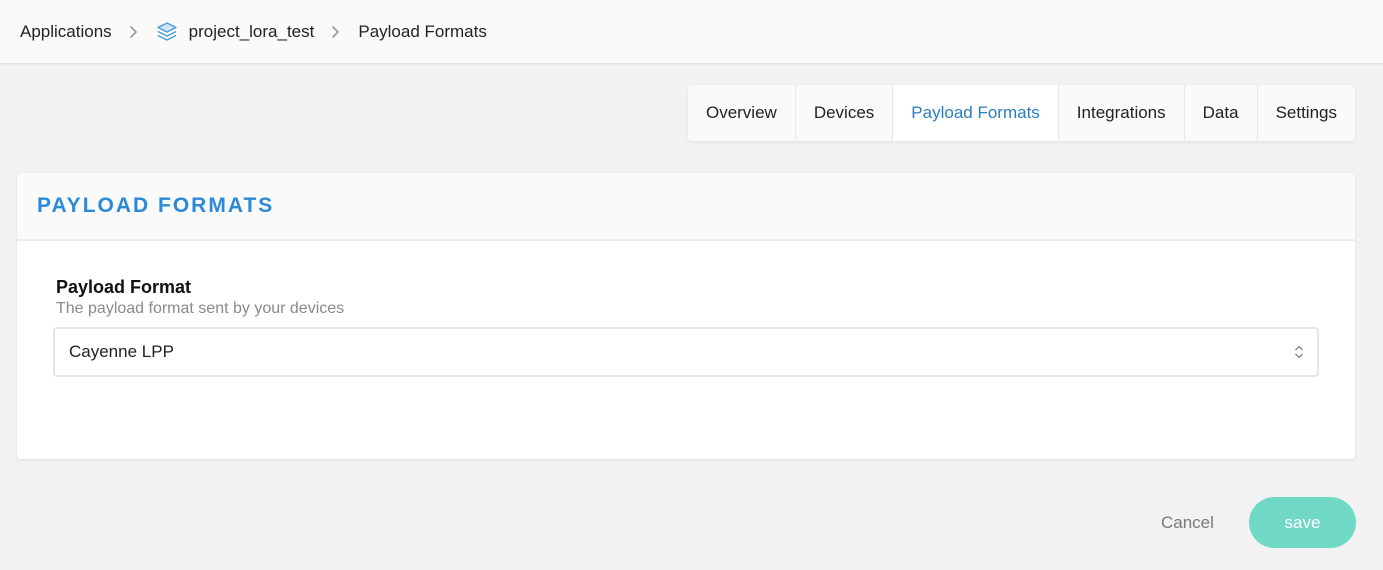 The image size is (1383, 570). What do you see at coordinates (124, 287) in the screenshot?
I see `payload-format-label: Payload Format` at bounding box center [124, 287].